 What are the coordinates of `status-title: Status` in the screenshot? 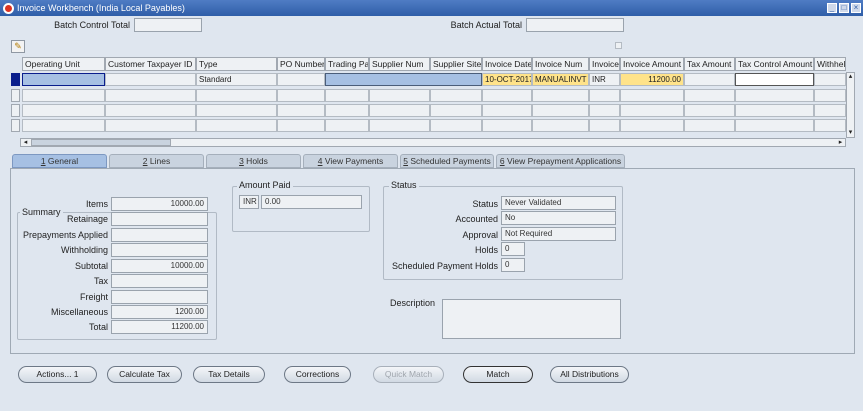 It's located at (404, 185).